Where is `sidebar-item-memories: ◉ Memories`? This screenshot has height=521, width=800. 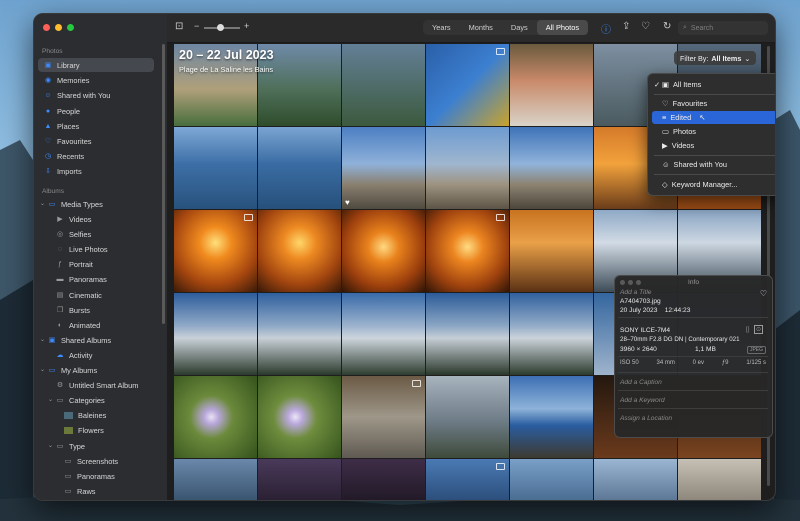 sidebar-item-memories: ◉ Memories is located at coordinates (96, 80).